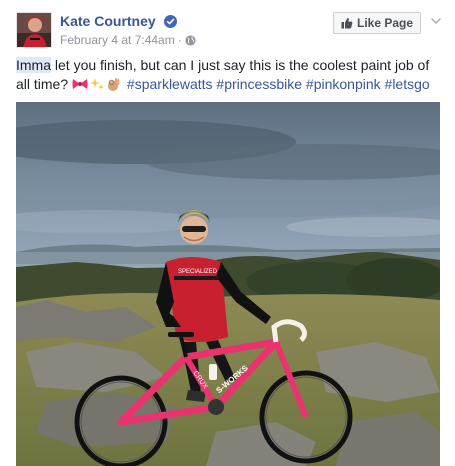 The width and height of the screenshot is (455, 466). I want to click on jersey-logo: SPECIALIZED, so click(198, 272).